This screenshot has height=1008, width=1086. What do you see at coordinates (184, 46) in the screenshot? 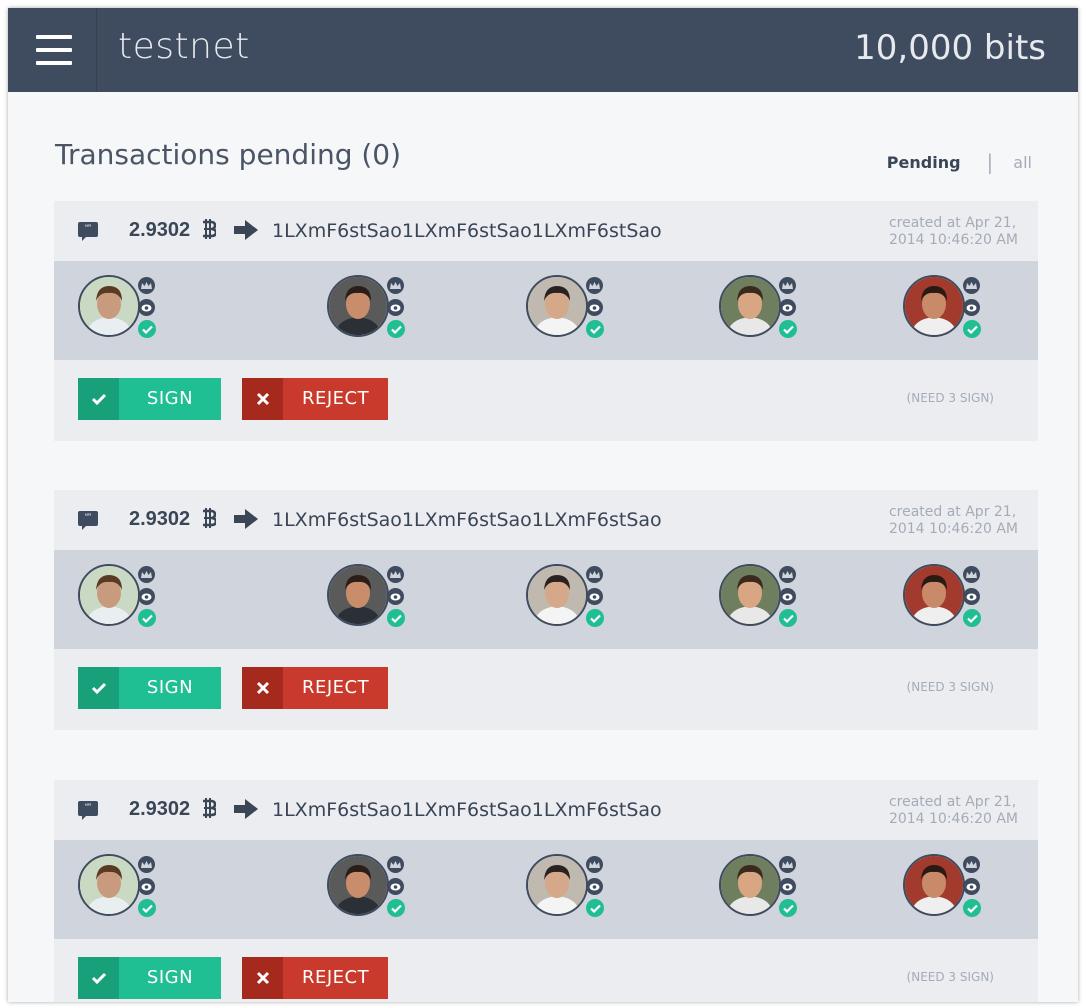
I see `network-name: testnet` at bounding box center [184, 46].